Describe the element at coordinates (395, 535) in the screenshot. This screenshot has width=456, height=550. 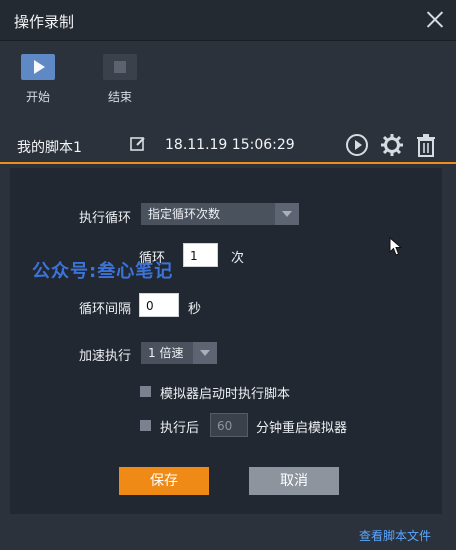
I see `view-script-files-link: 查看脚本文件` at that location.